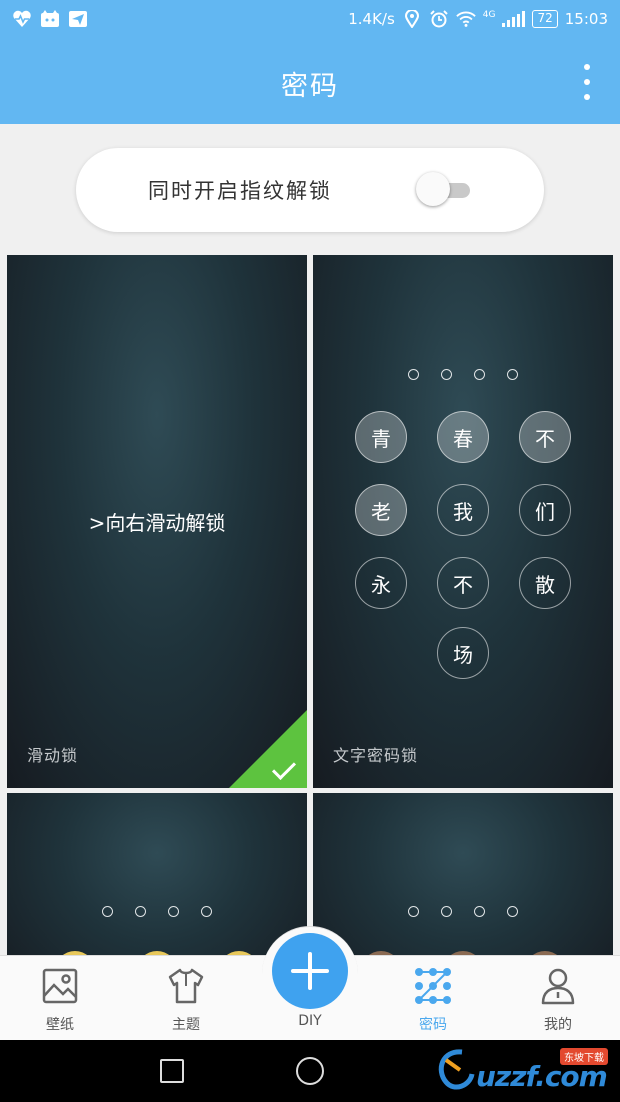  I want to click on shirt-icon, so click(186, 986).